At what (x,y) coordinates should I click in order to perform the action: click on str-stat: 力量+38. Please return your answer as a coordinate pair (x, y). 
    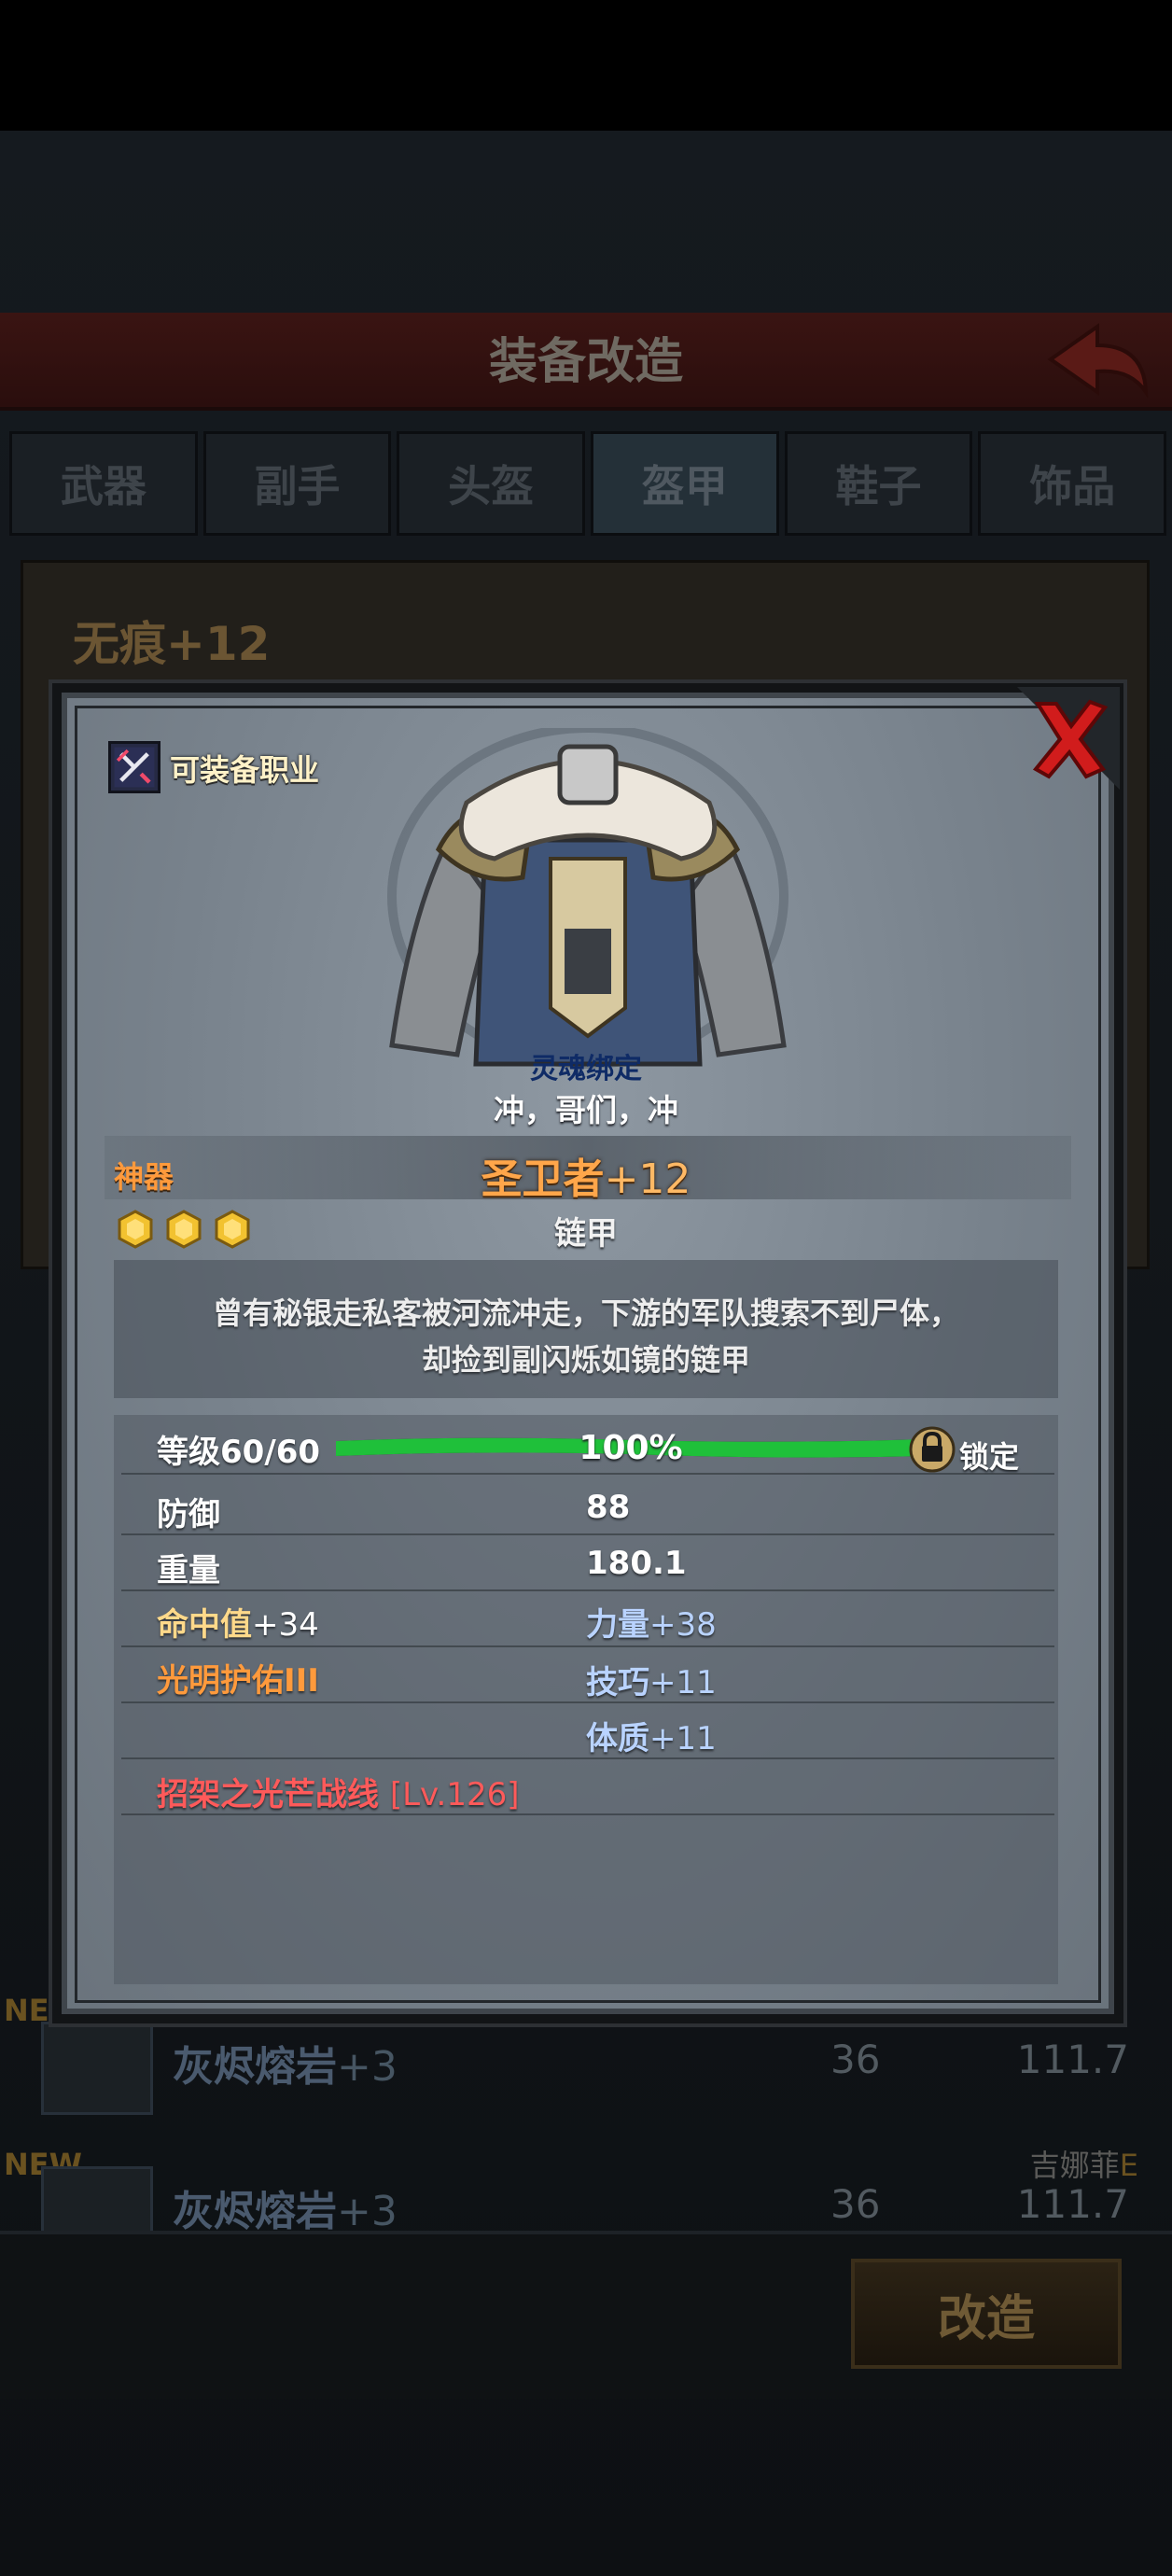
    Looking at the image, I should click on (651, 1622).